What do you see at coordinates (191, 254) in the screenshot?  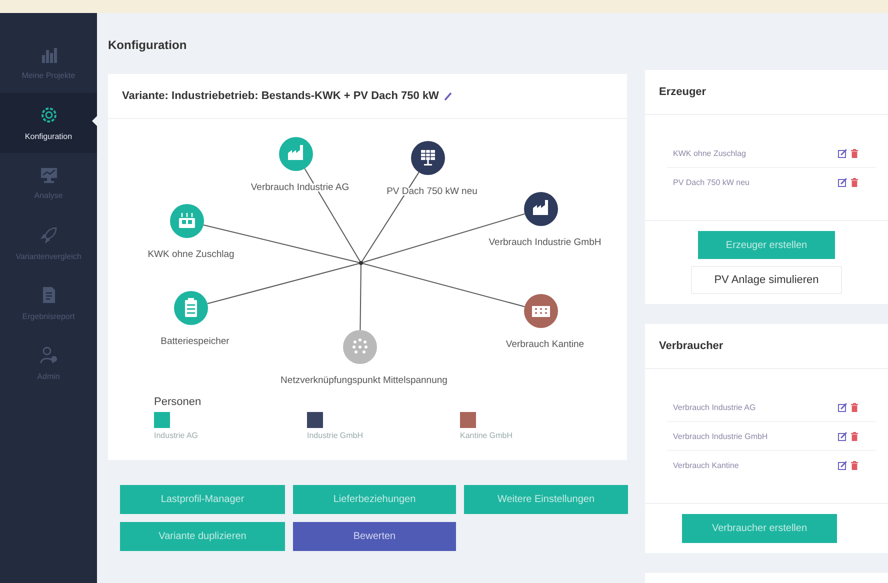 I see `node-label: KWK ohne Zuschlag` at bounding box center [191, 254].